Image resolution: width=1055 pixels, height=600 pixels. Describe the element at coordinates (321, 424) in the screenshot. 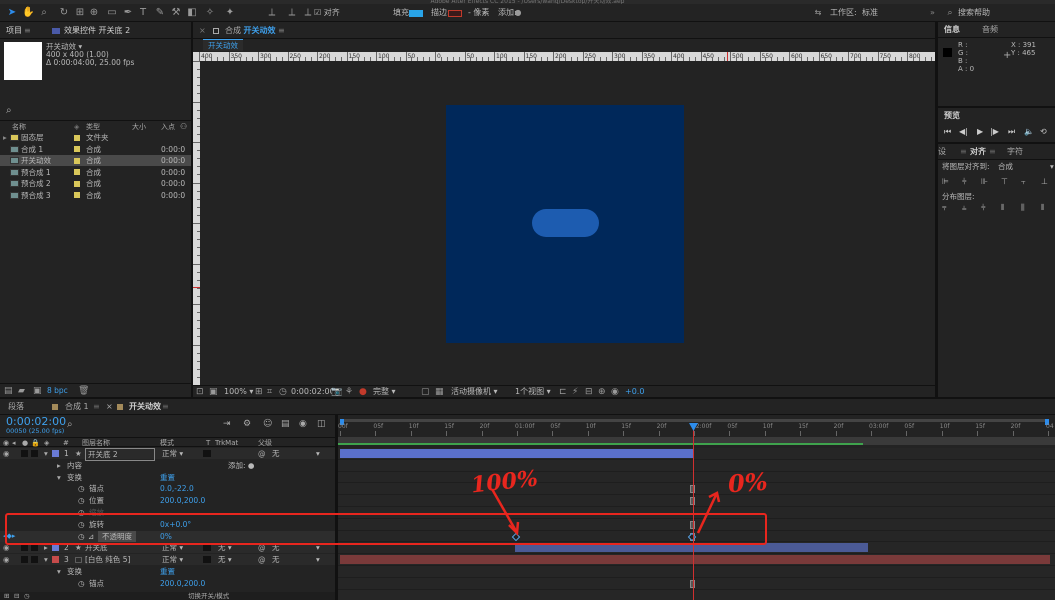

I see `graph-editor-icon: ◫` at that location.